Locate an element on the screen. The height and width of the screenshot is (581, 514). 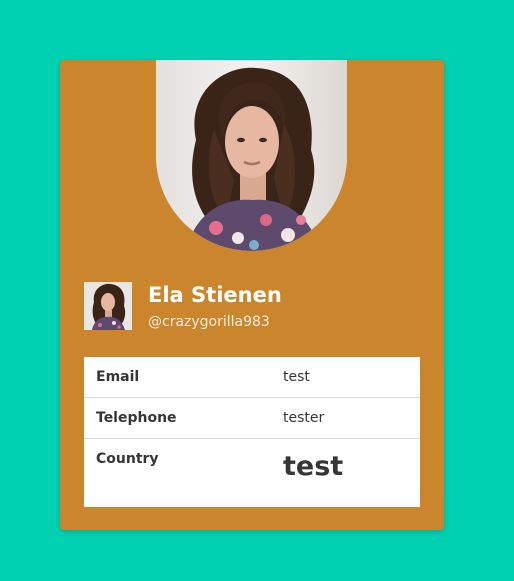
profile-photo is located at coordinates (251, 155).